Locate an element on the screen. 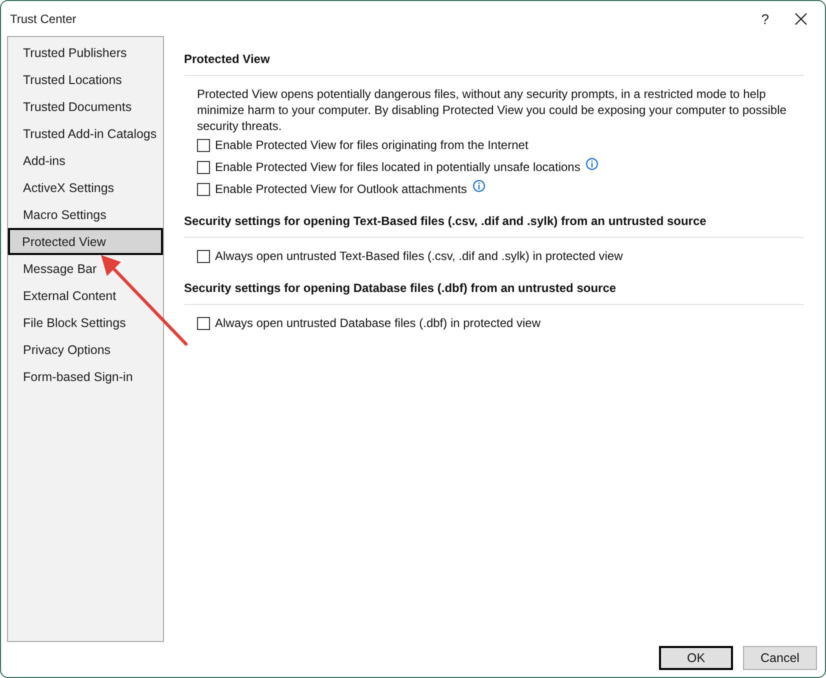 The image size is (826, 678). option-label: Always open untrusted Text-Based files (.csv, .dif and .sylk) in protected view is located at coordinates (419, 256).